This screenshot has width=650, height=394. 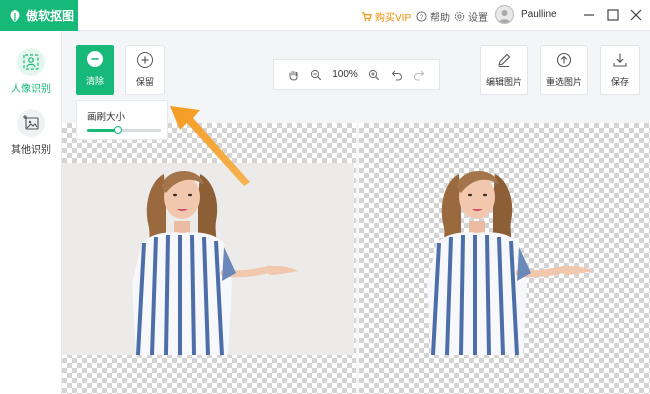 I want to click on settings-link: 设置, so click(x=471, y=16).